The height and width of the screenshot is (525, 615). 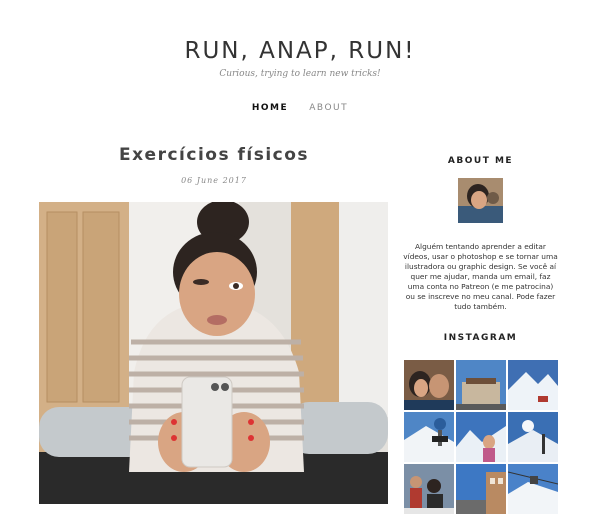 I want to click on site-tagline: Curious, trying to learn new tricks!, so click(x=300, y=74).